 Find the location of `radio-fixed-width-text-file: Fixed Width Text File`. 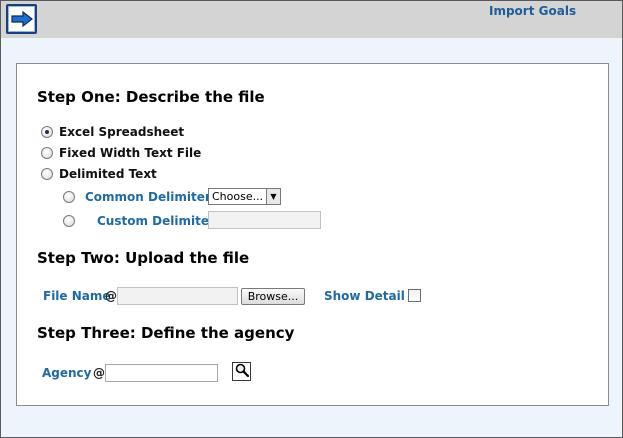

radio-fixed-width-text-file: Fixed Width Text File is located at coordinates (121, 153).